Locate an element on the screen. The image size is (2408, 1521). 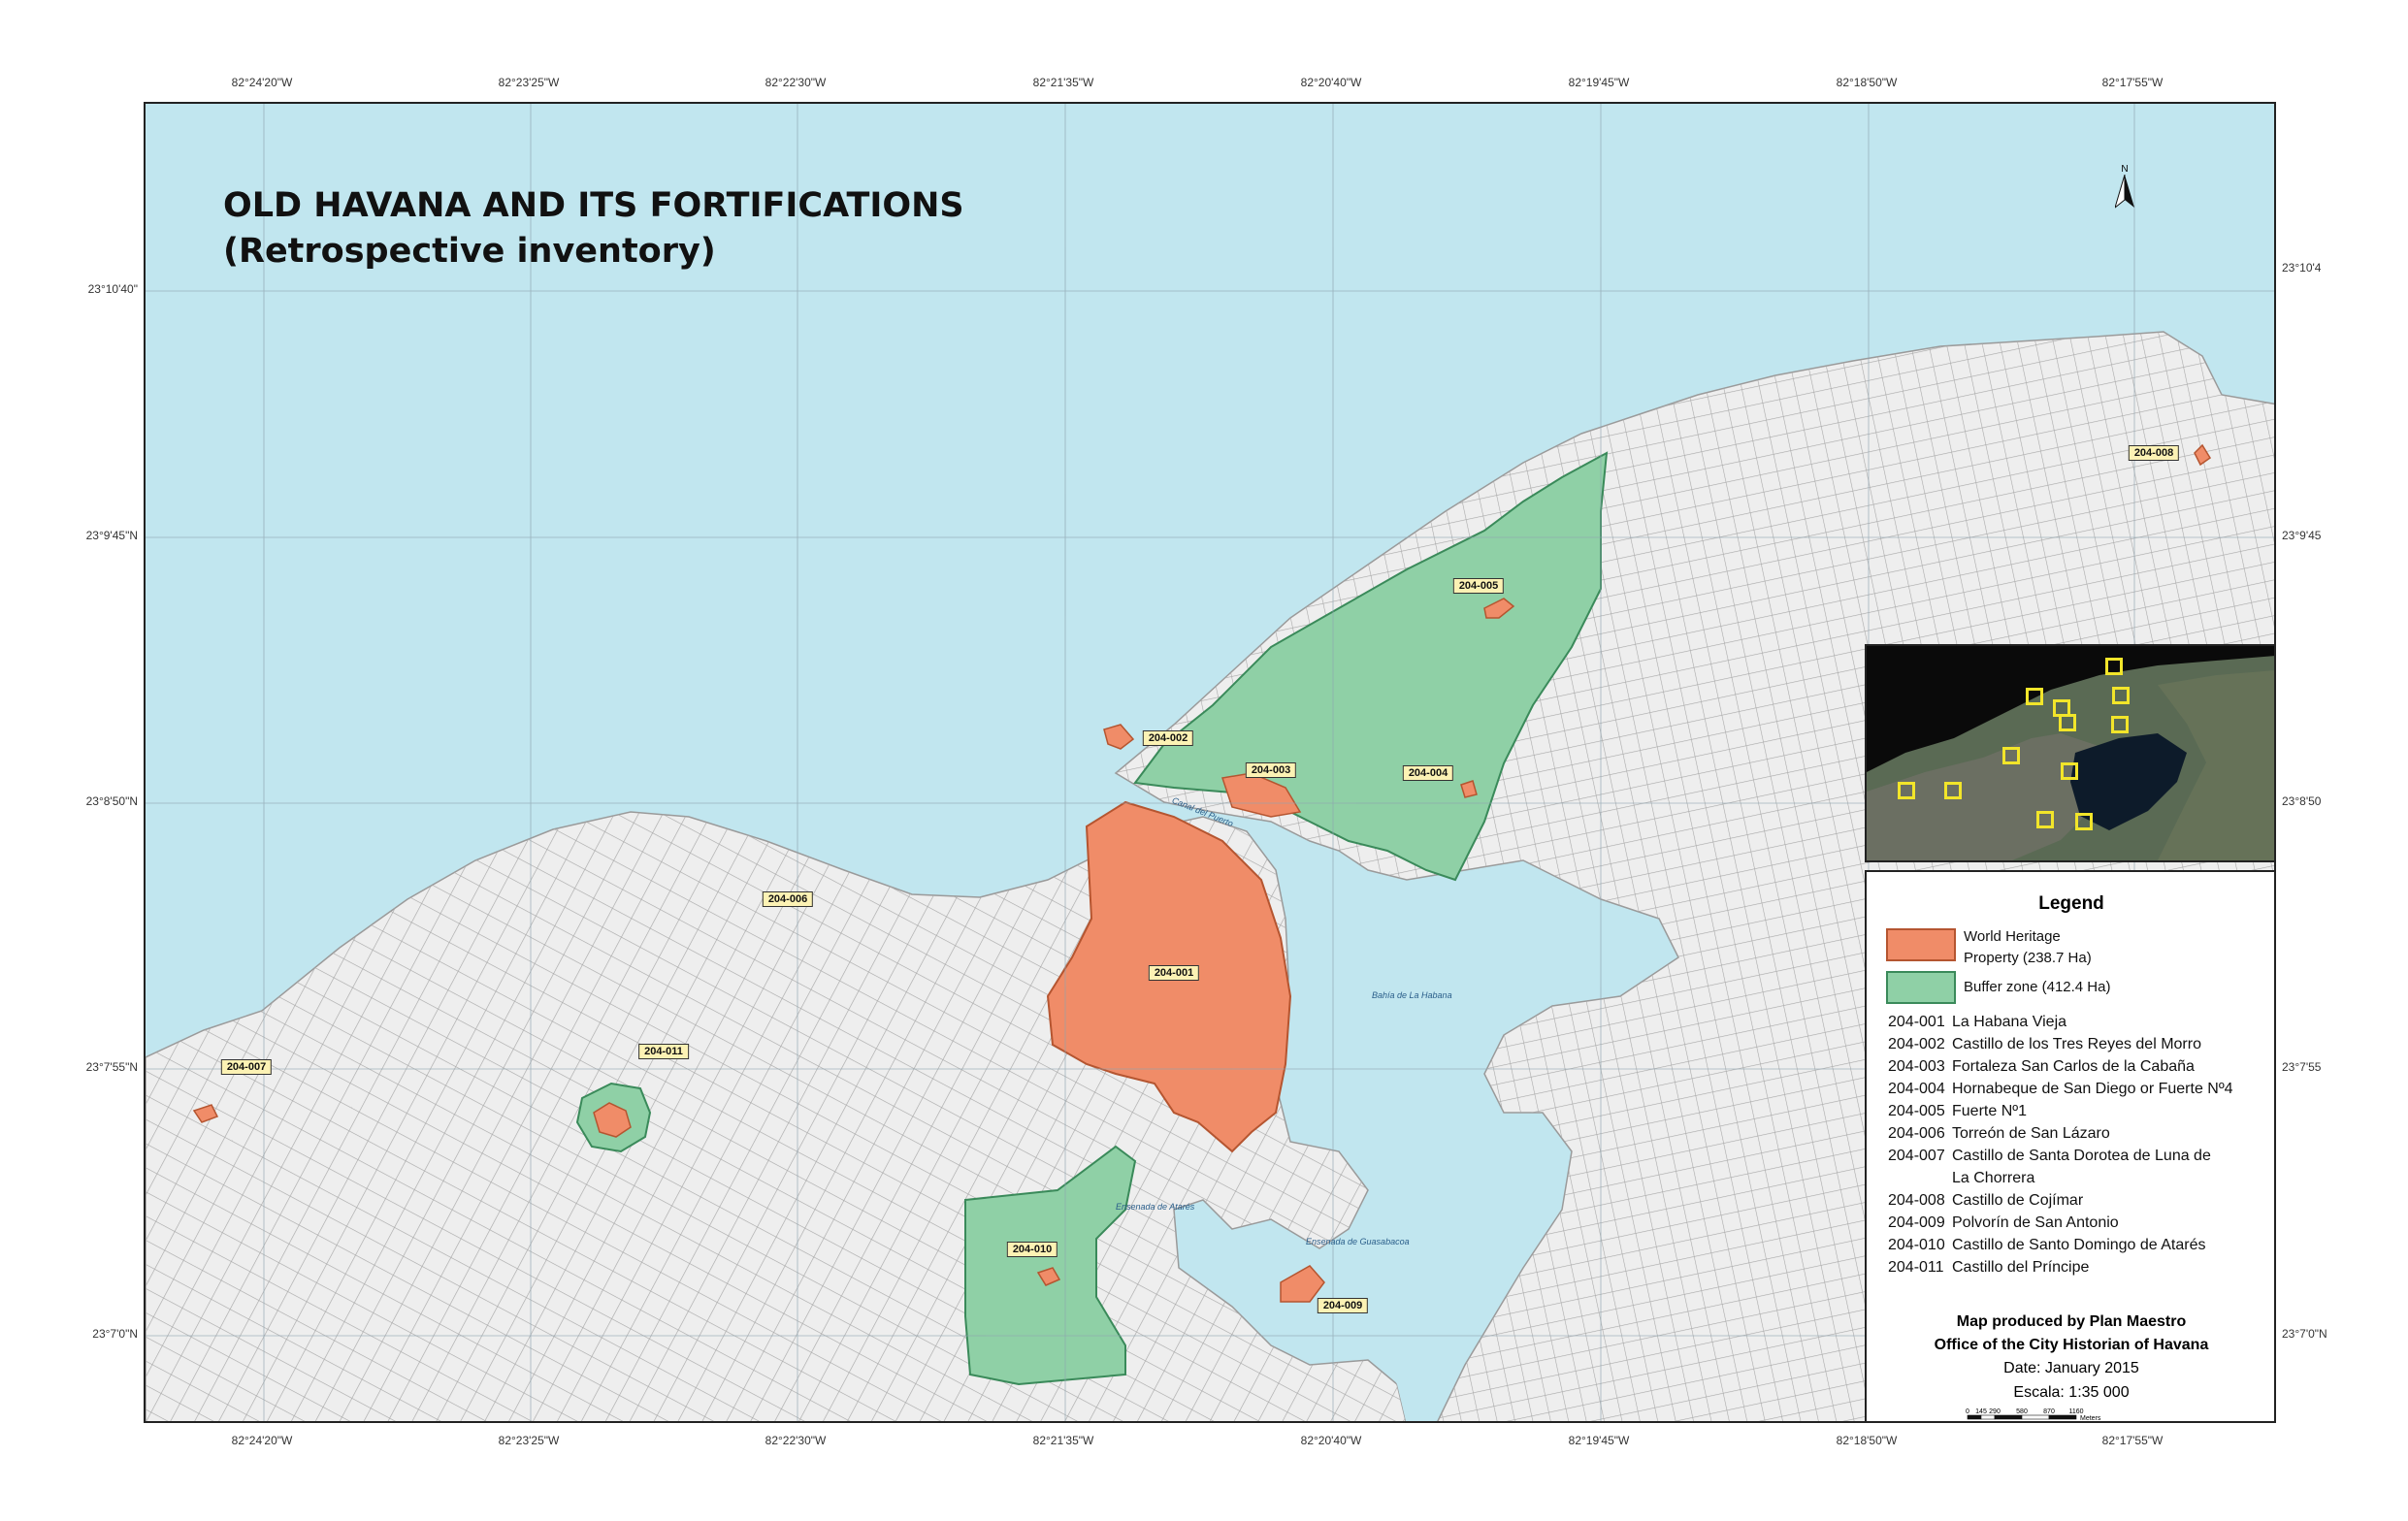
coord-bottom-7: 82°17'55"W is located at coordinates (2132, 1440).